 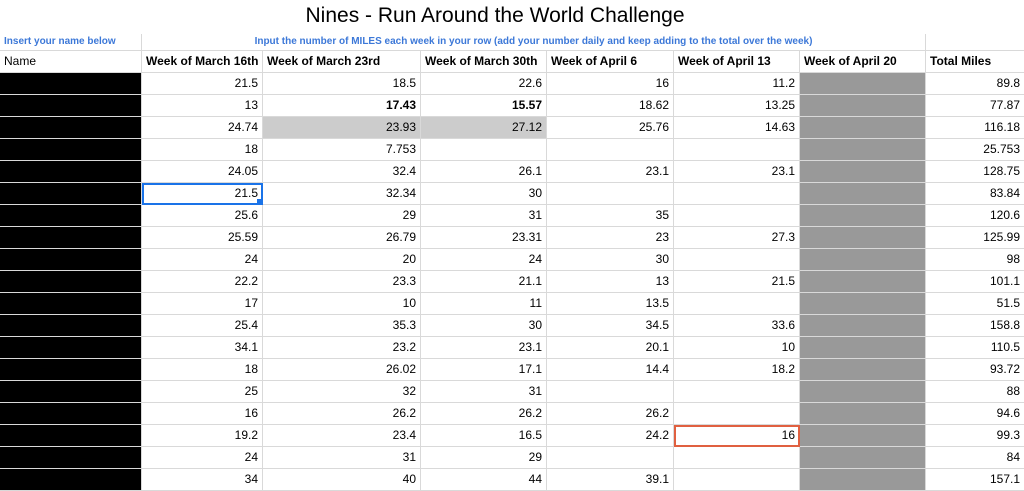 I want to click on header-week-mar23: Week of March 23rd, so click(x=342, y=62).